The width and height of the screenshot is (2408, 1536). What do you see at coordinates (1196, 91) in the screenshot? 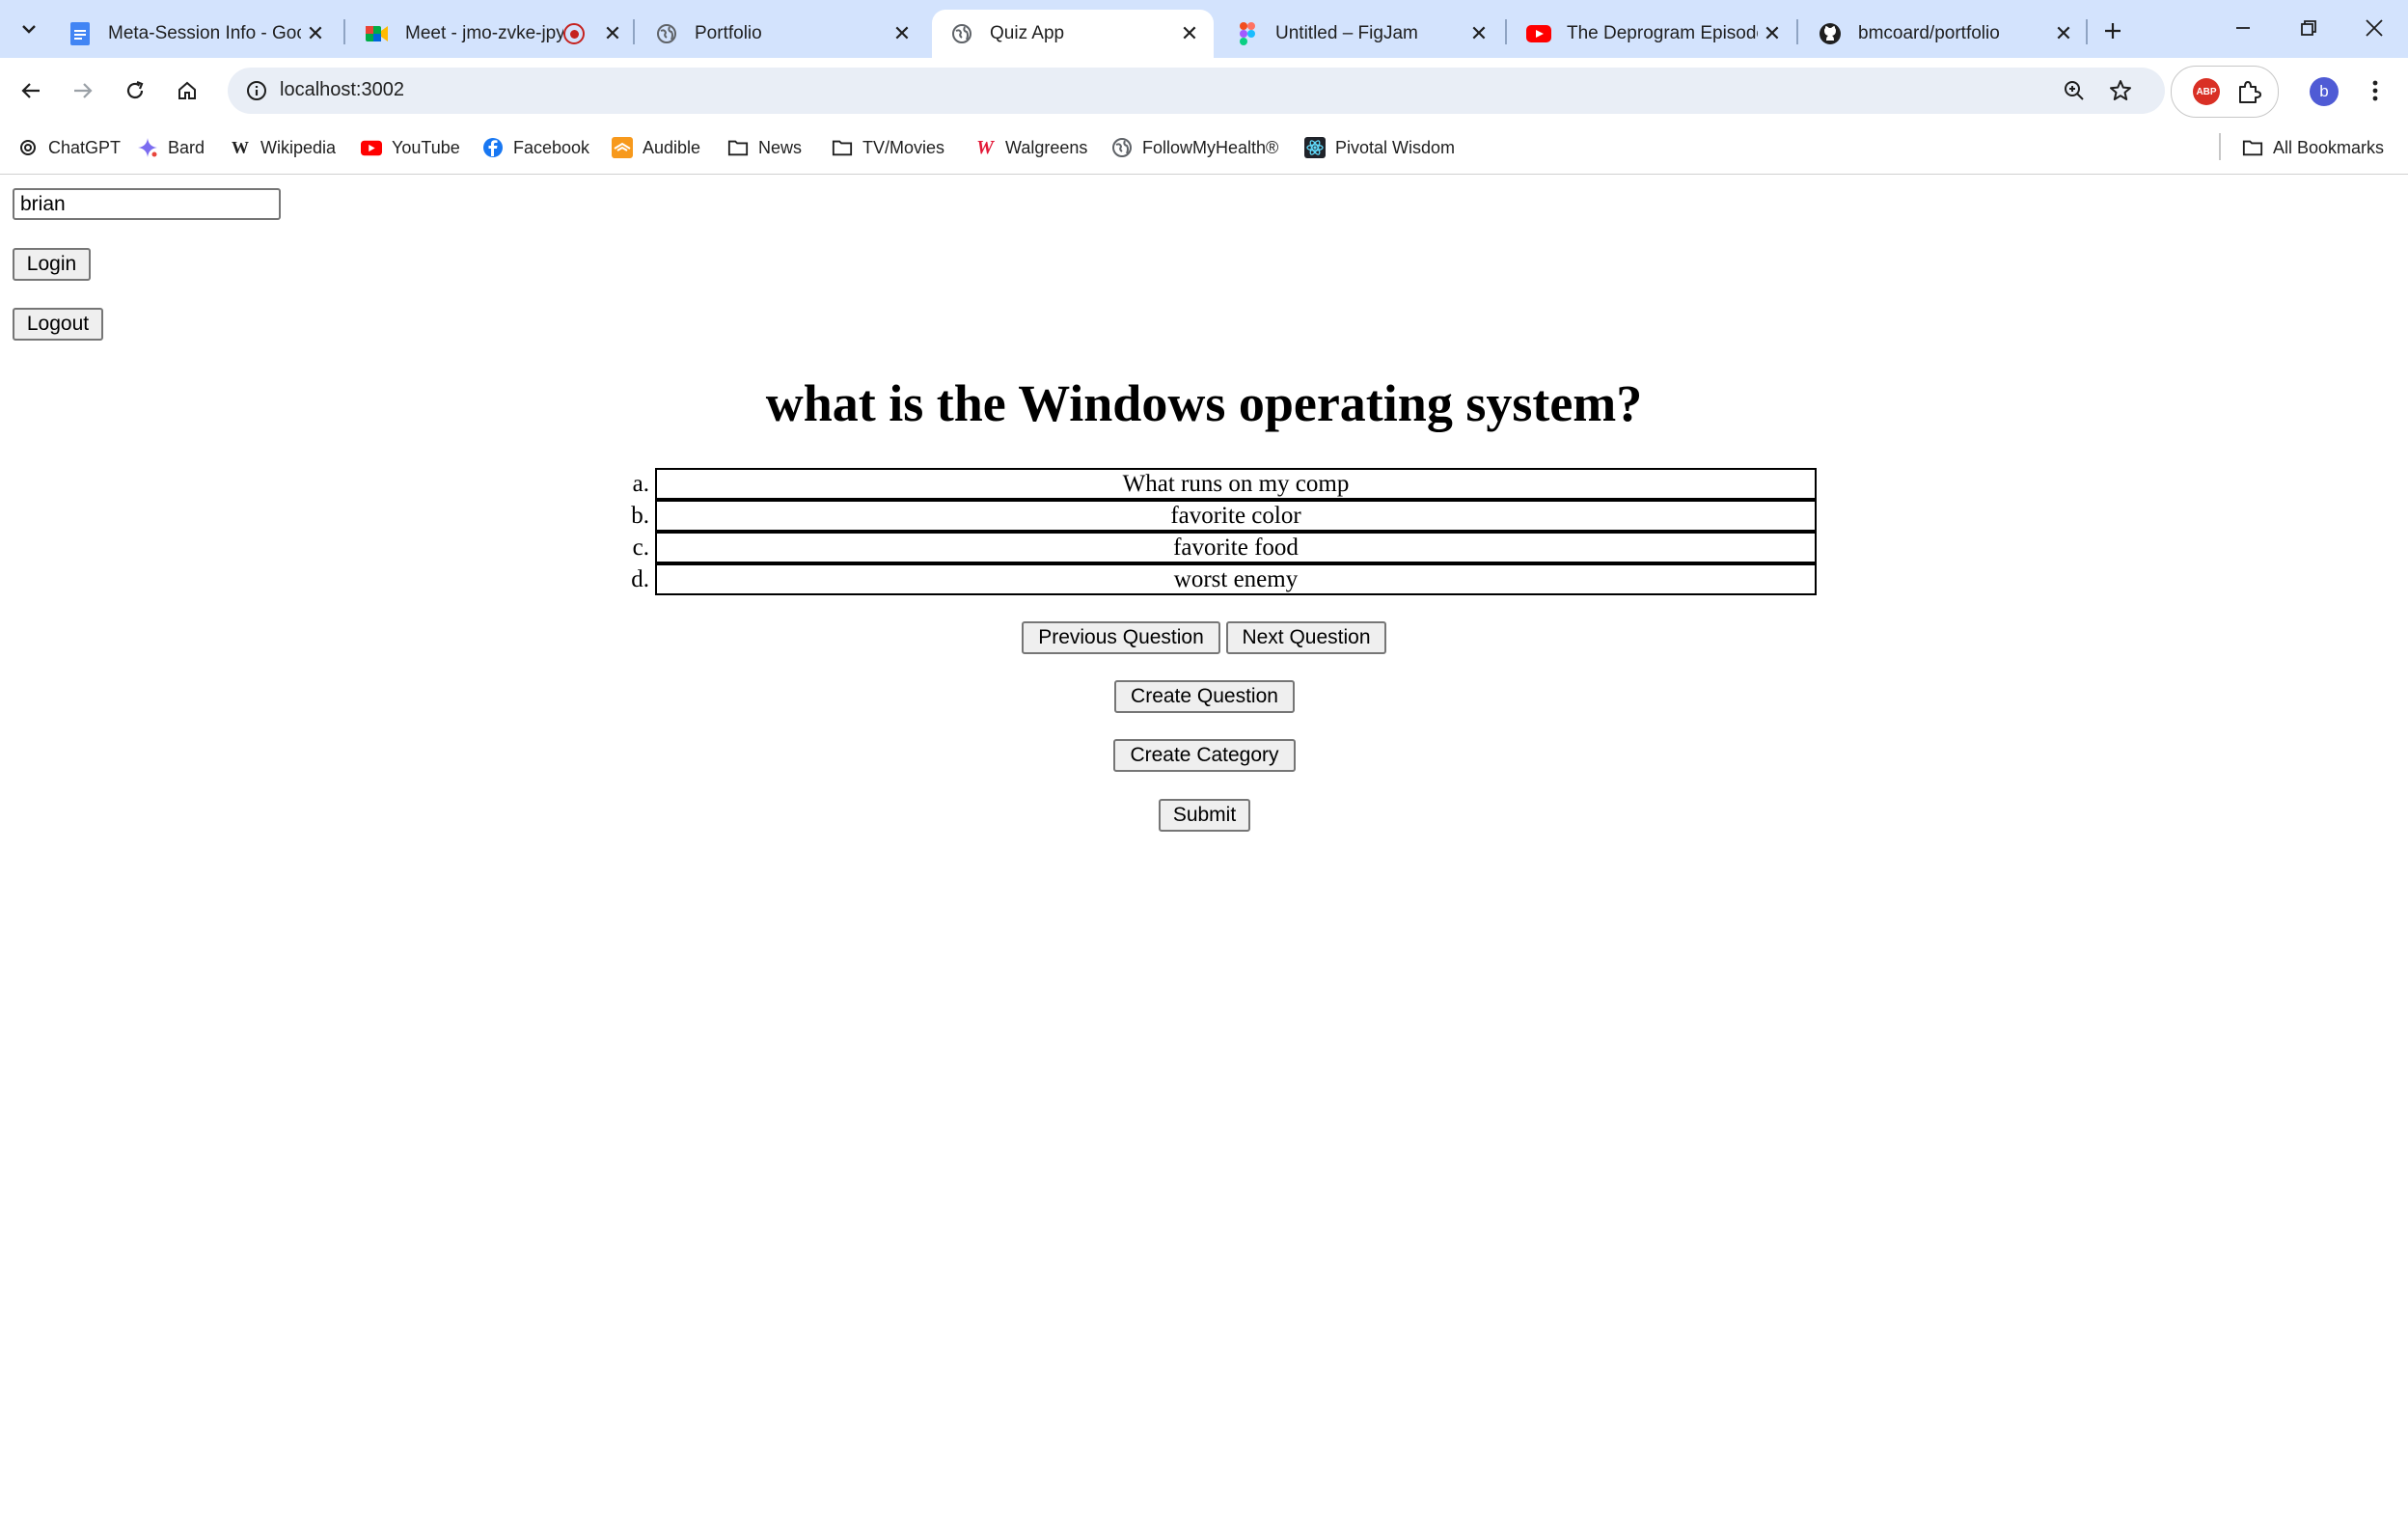
I see `address-bar: localhost:3002` at bounding box center [1196, 91].